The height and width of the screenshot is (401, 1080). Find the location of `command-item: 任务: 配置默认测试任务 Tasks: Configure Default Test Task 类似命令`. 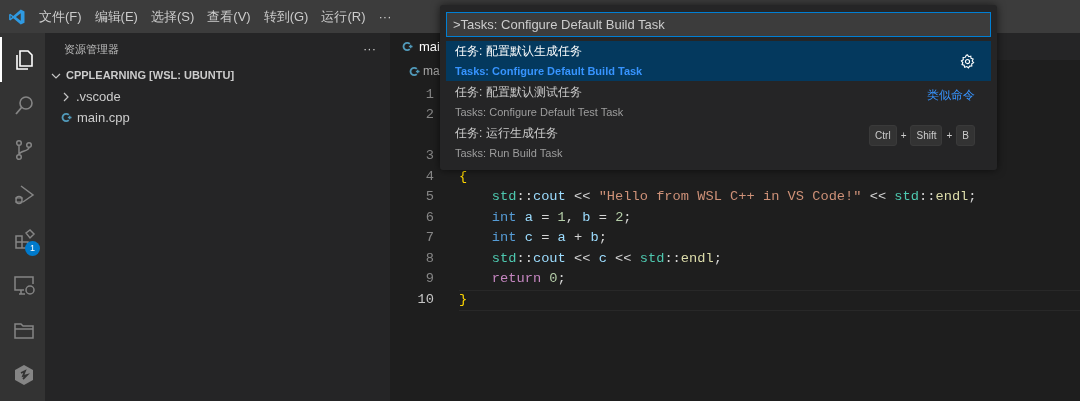

command-item: 任务: 配置默认测试任务 Tasks: Configure Default Test Task 类似命令 is located at coordinates (718, 102).